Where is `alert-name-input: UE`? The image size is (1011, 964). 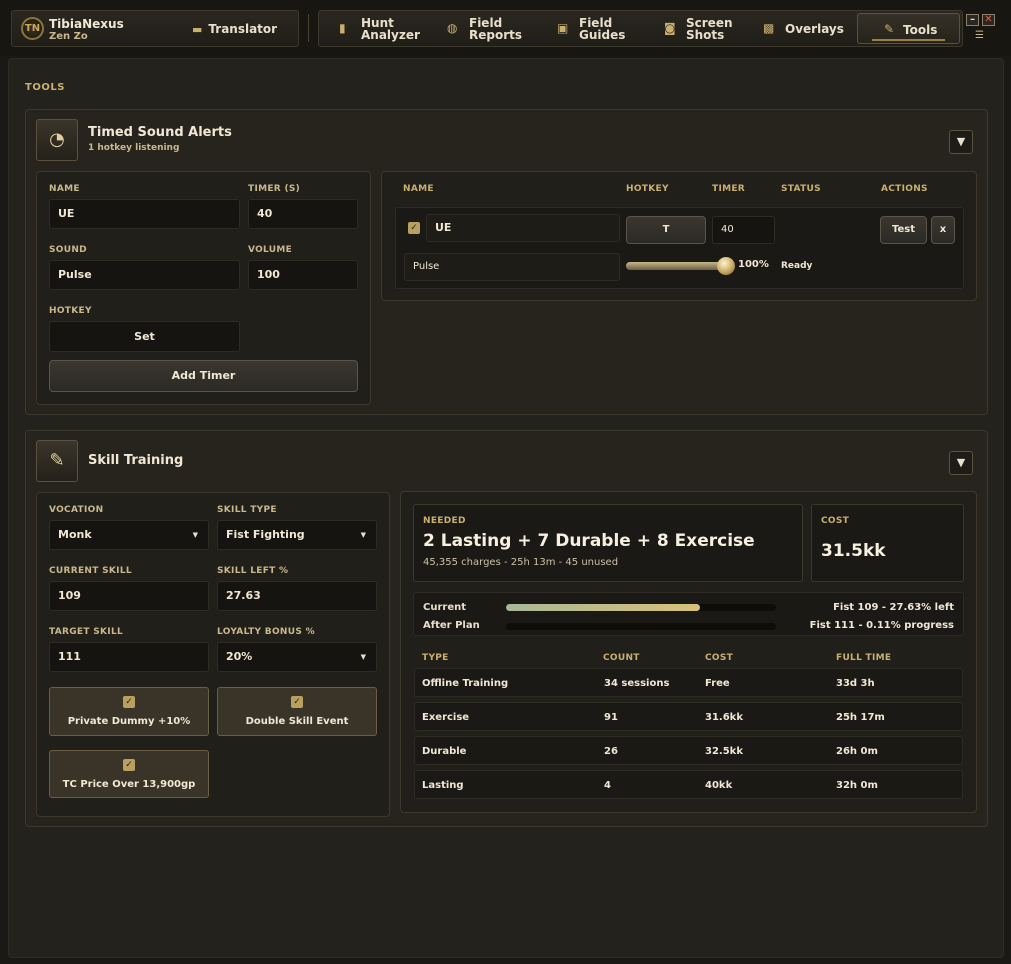 alert-name-input: UE is located at coordinates (144, 214).